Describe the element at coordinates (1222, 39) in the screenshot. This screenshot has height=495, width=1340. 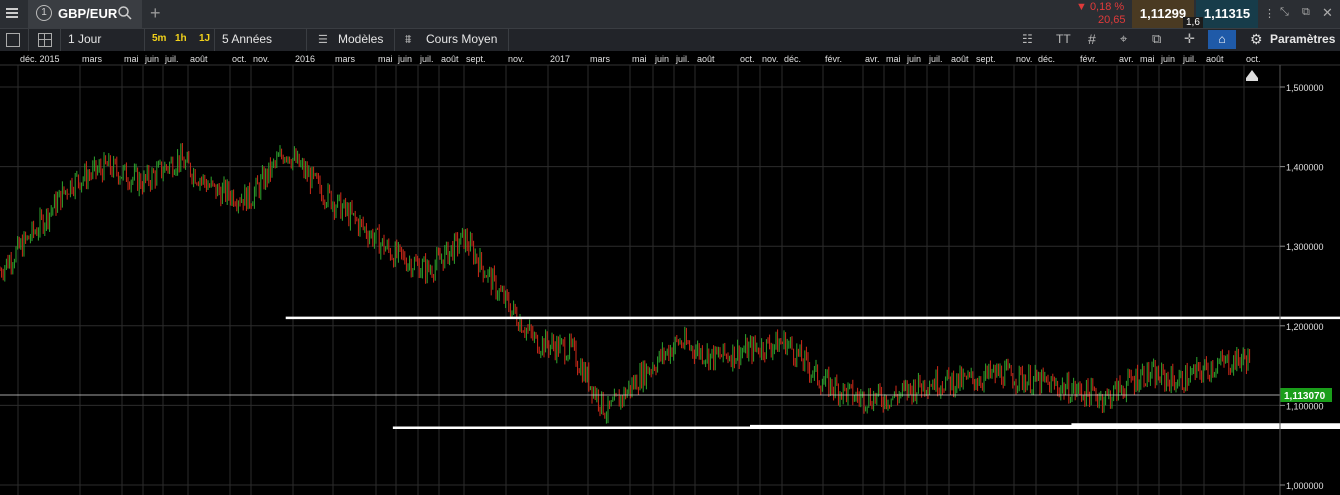
I see `tag-icon: ⌂` at that location.